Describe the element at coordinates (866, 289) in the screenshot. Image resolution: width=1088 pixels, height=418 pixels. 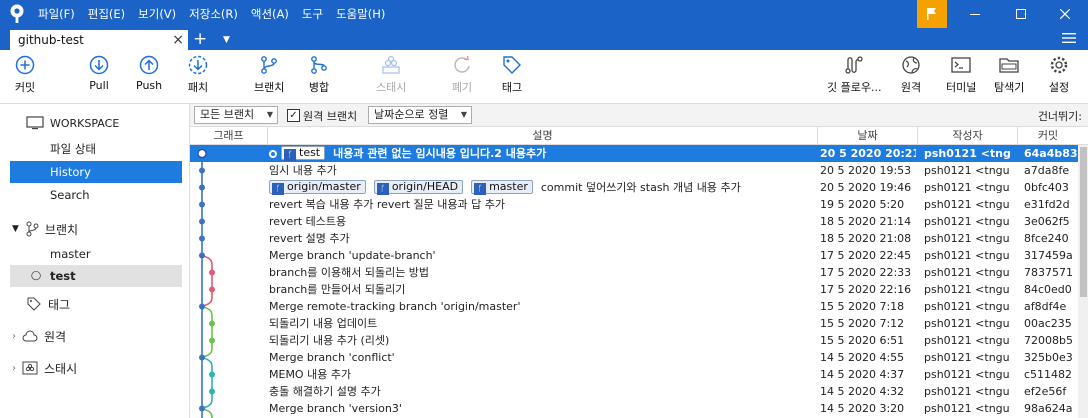
I see `commit-date: 17 5 2020 22:16` at that location.